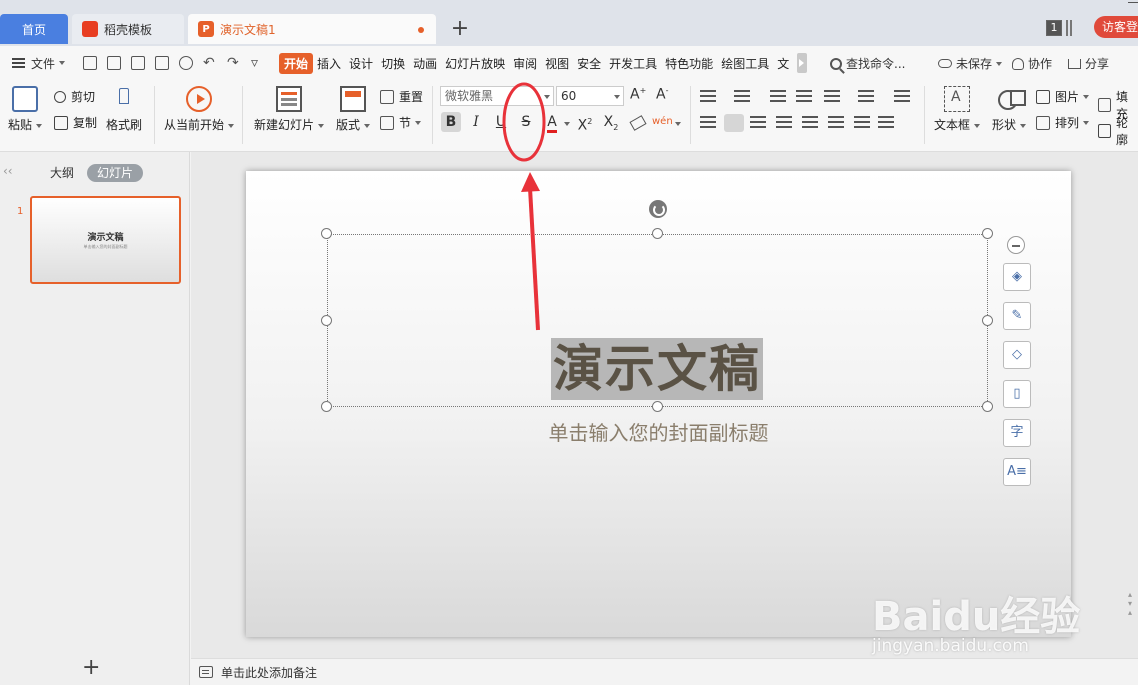 Image resolution: width=1138 pixels, height=685 pixels. I want to click on tab-drawing-tools: 绘图工具, so click(745, 63).